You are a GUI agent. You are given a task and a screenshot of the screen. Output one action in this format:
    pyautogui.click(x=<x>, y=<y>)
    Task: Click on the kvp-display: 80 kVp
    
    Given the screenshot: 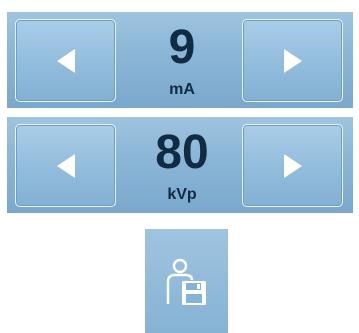 What is the action you would take?
    pyautogui.click(x=182, y=165)
    